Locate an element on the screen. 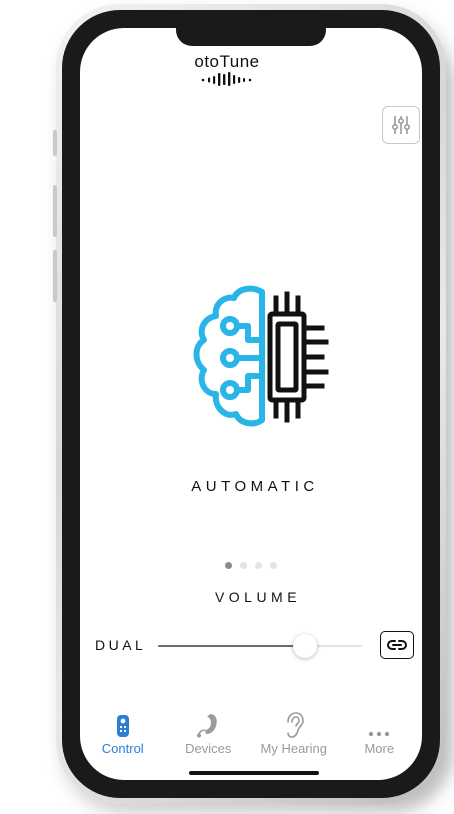  brand-name: otoTune is located at coordinates (227, 61).